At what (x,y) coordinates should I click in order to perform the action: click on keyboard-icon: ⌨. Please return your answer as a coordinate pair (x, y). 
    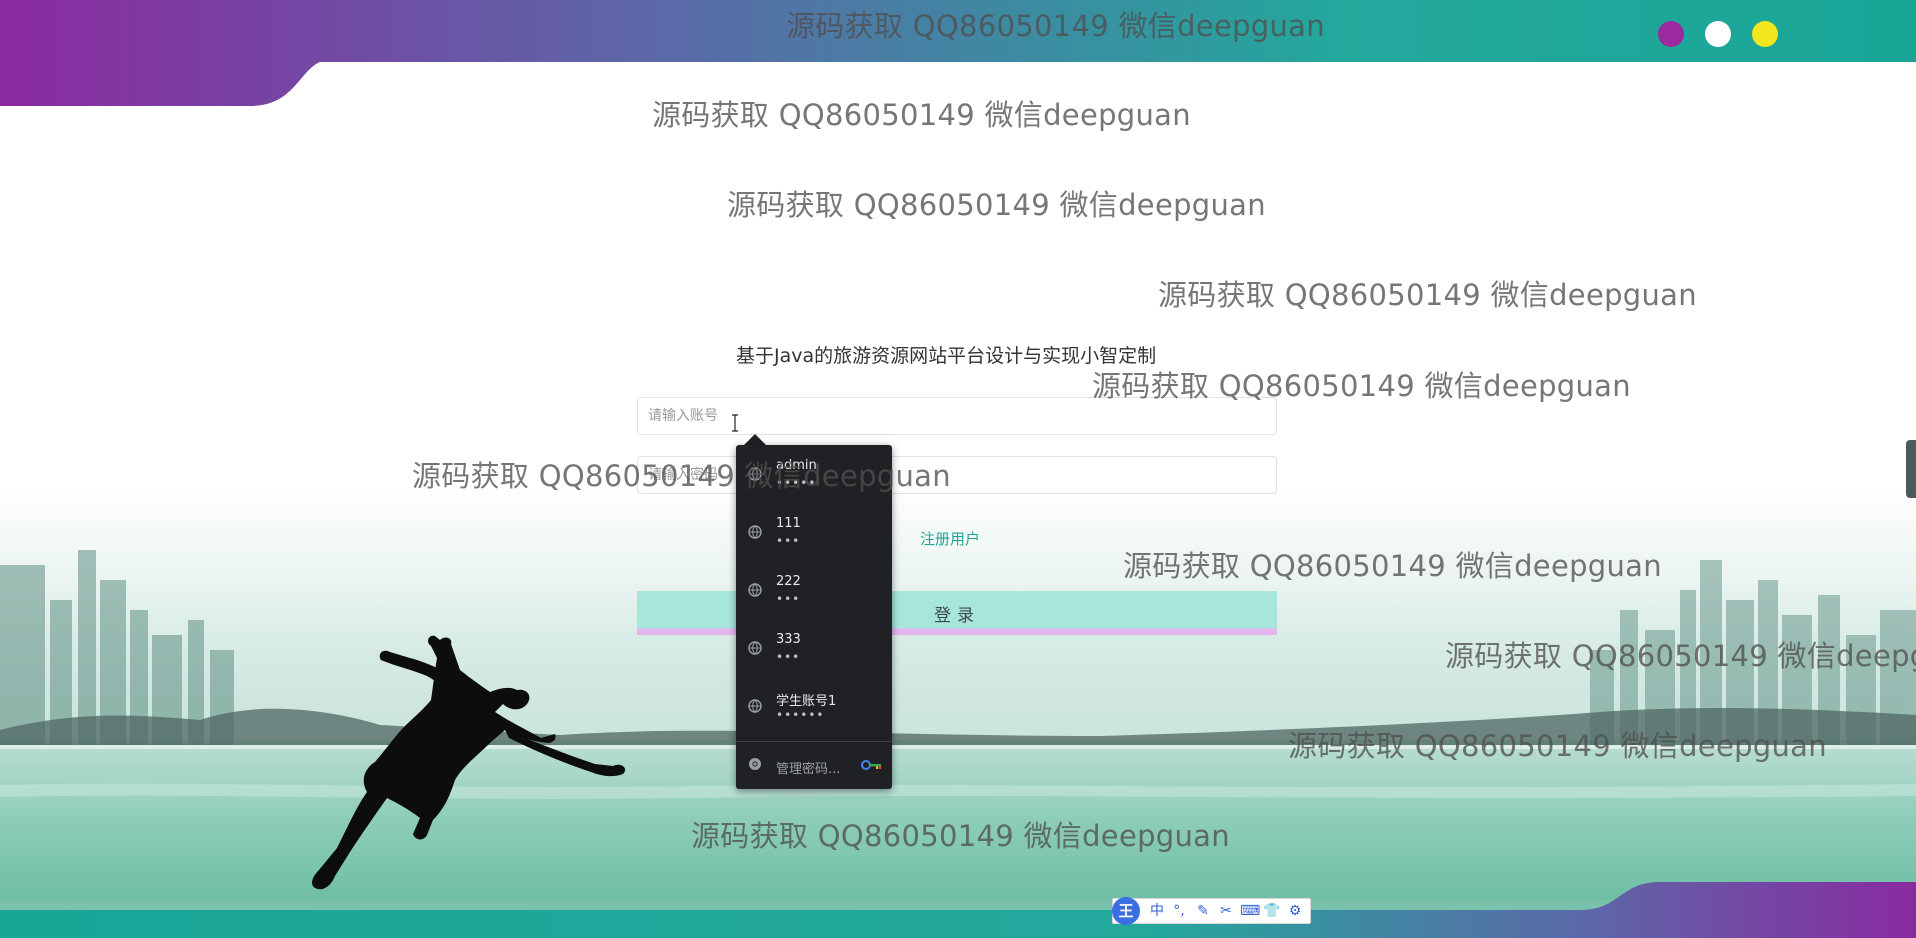
    Looking at the image, I should click on (1250, 911).